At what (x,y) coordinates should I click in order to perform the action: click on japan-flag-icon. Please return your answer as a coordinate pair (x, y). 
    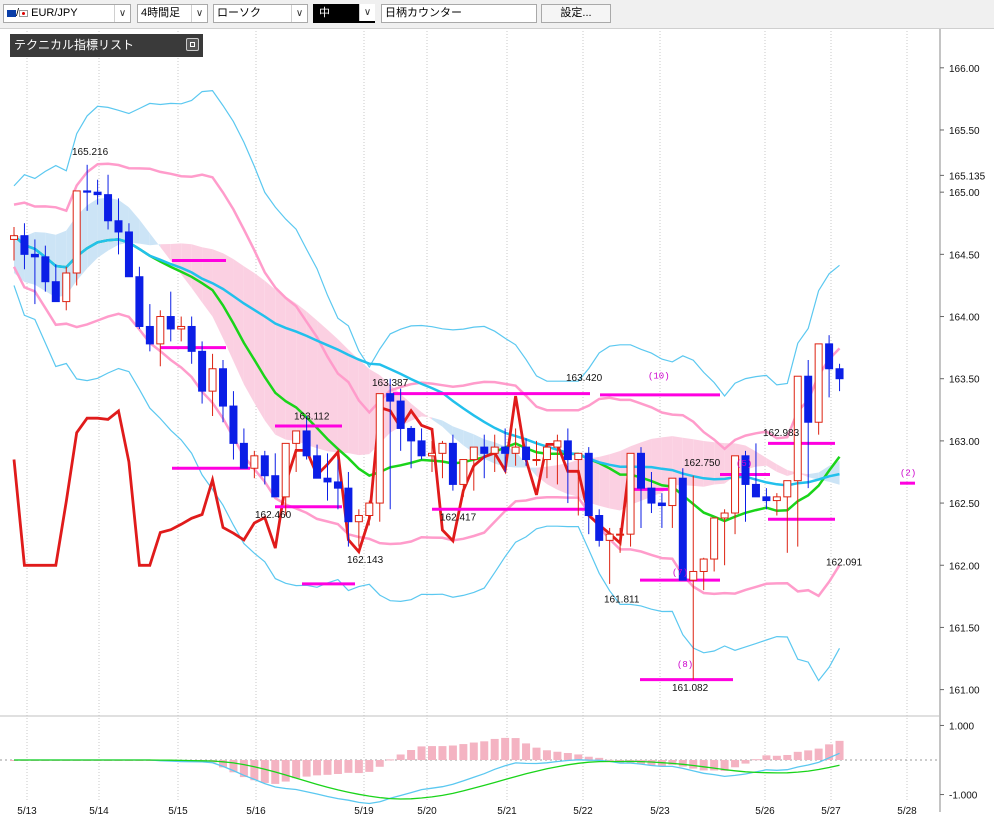
    Looking at the image, I should click on (24, 13).